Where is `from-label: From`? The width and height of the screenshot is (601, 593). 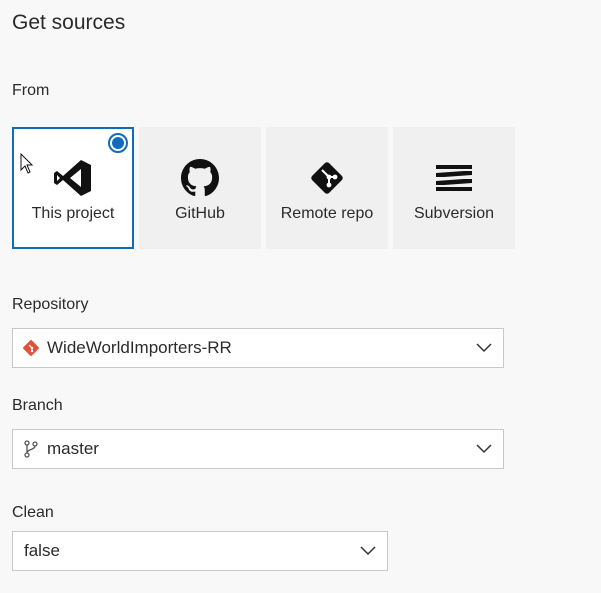 from-label: From is located at coordinates (31, 90).